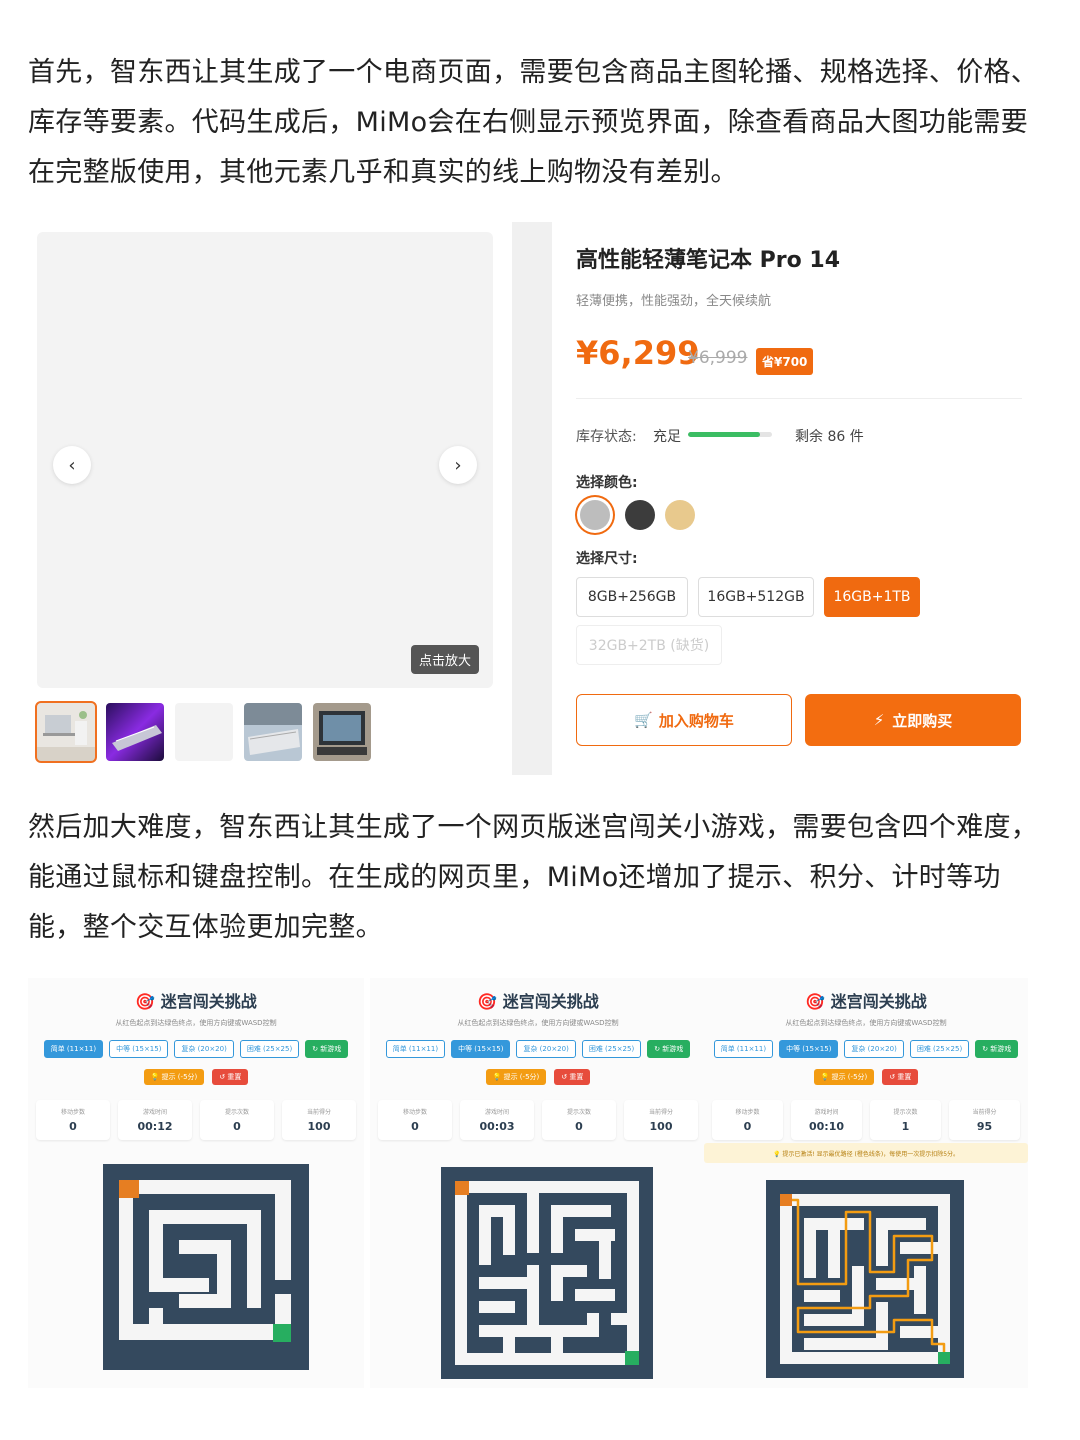  Describe the element at coordinates (826, 1120) in the screenshot. I see `stat-time: 游戏时间 00:10` at that location.